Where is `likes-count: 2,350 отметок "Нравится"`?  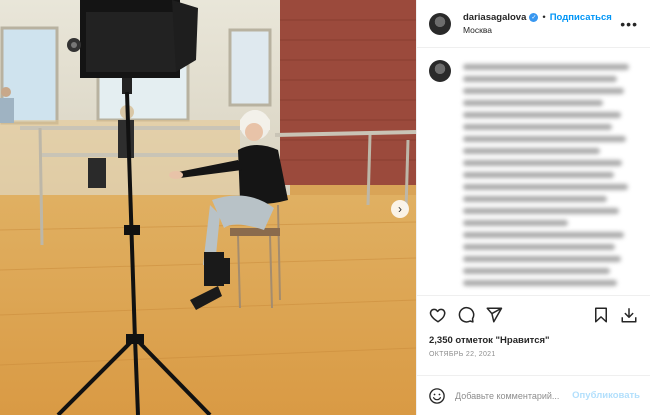 likes-count: 2,350 отметок "Нравится" is located at coordinates (533, 341).